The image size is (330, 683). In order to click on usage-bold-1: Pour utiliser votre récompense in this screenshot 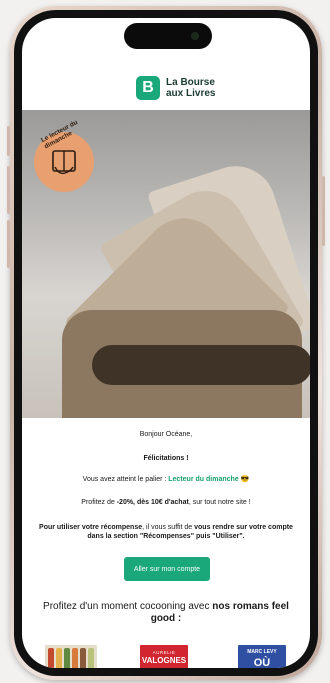, I will do `click(91, 527)`.